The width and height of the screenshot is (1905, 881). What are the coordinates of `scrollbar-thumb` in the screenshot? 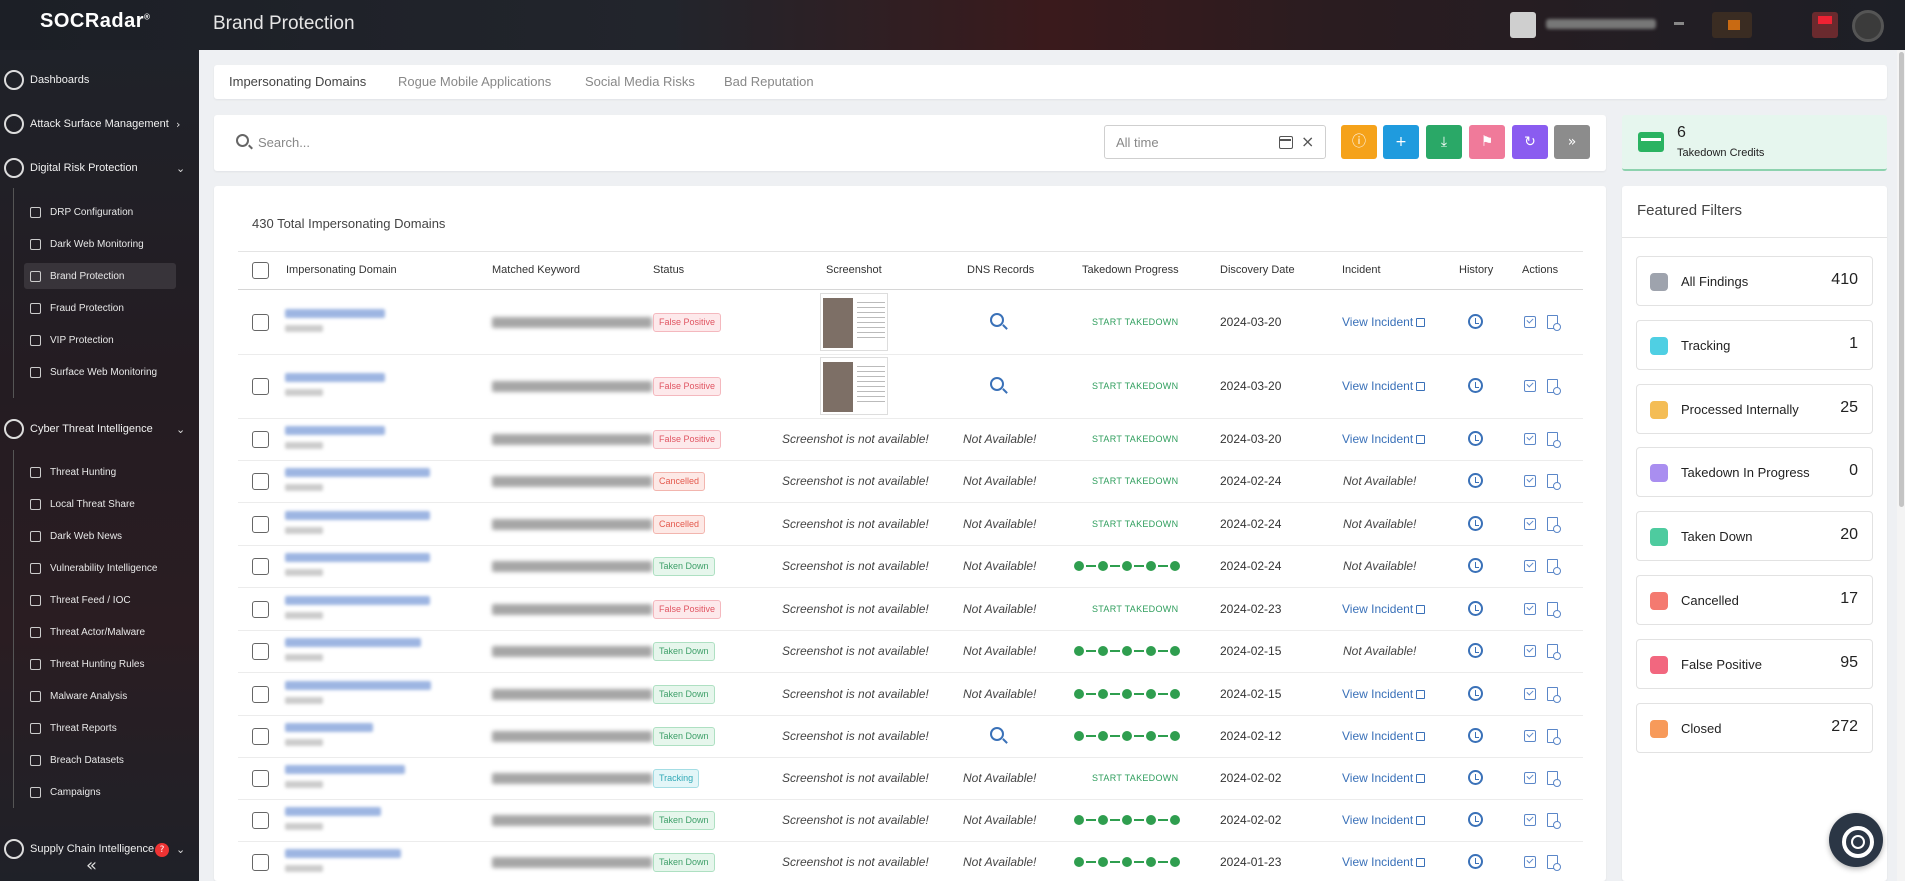 It's located at (1901, 279).